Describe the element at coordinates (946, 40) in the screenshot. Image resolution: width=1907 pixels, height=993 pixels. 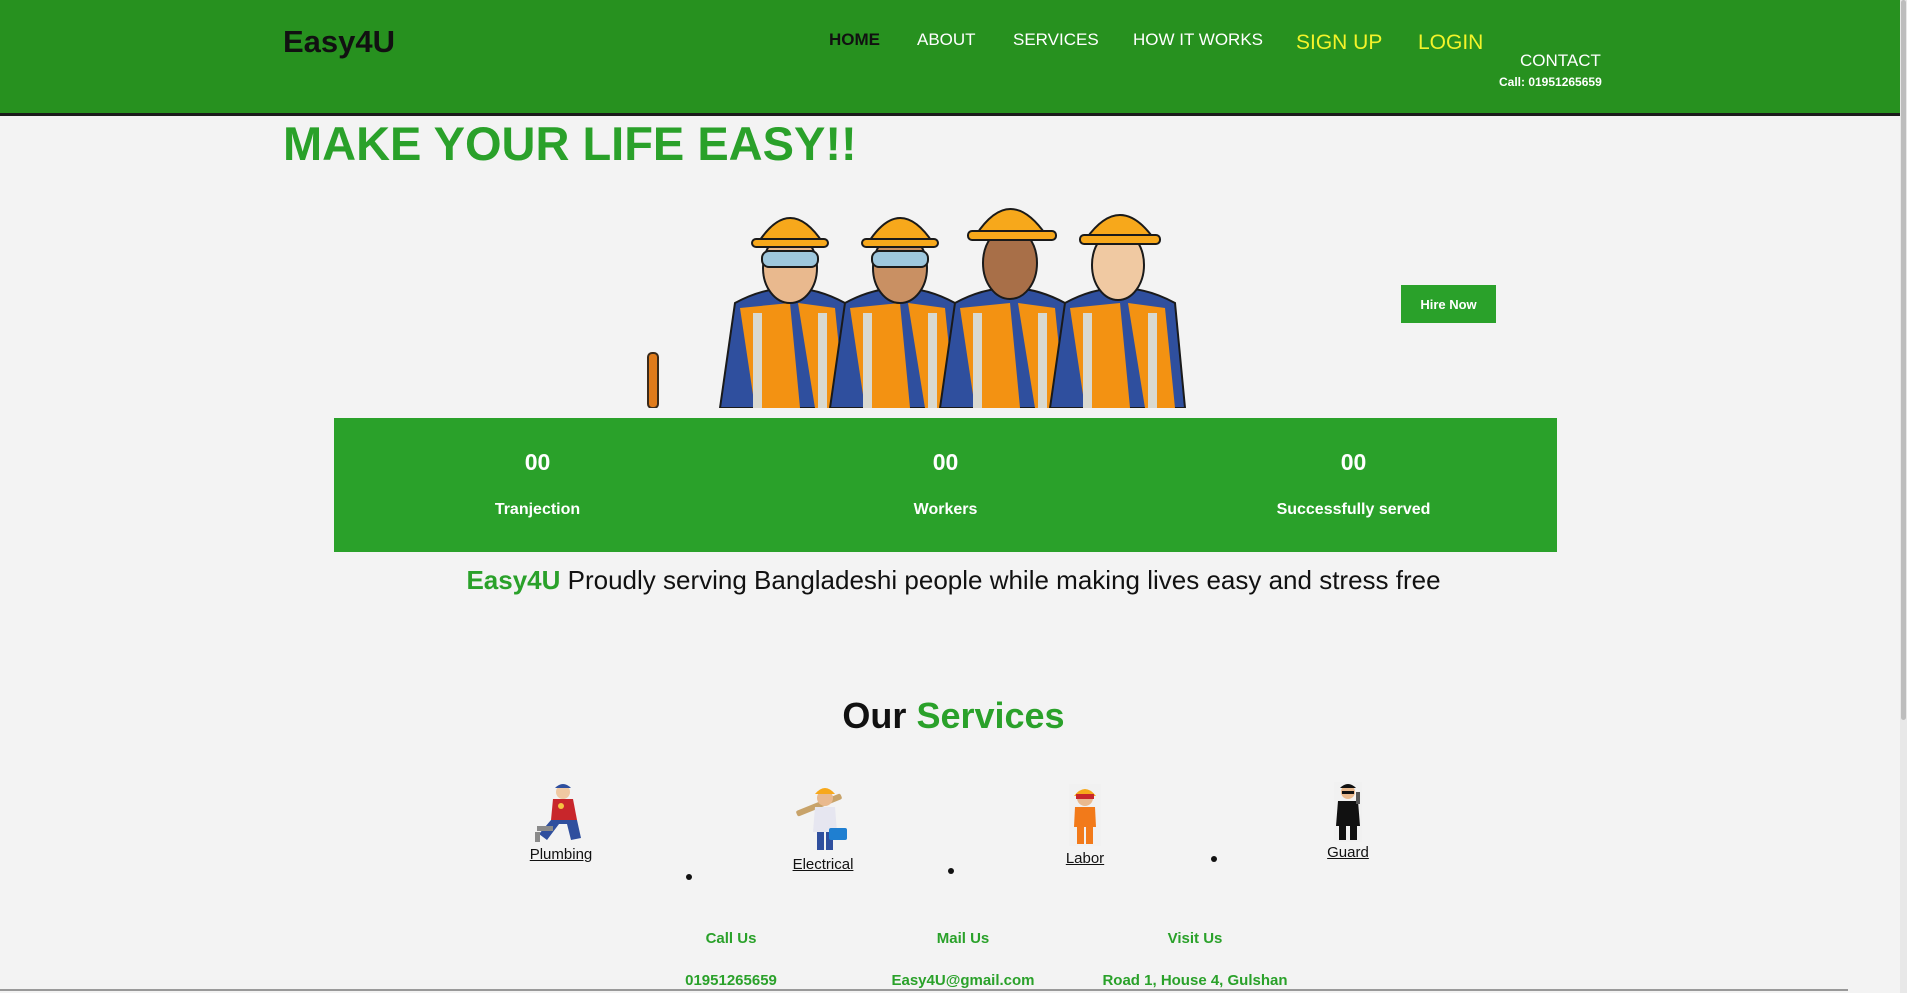
I see `nav-about: ABOUT` at that location.